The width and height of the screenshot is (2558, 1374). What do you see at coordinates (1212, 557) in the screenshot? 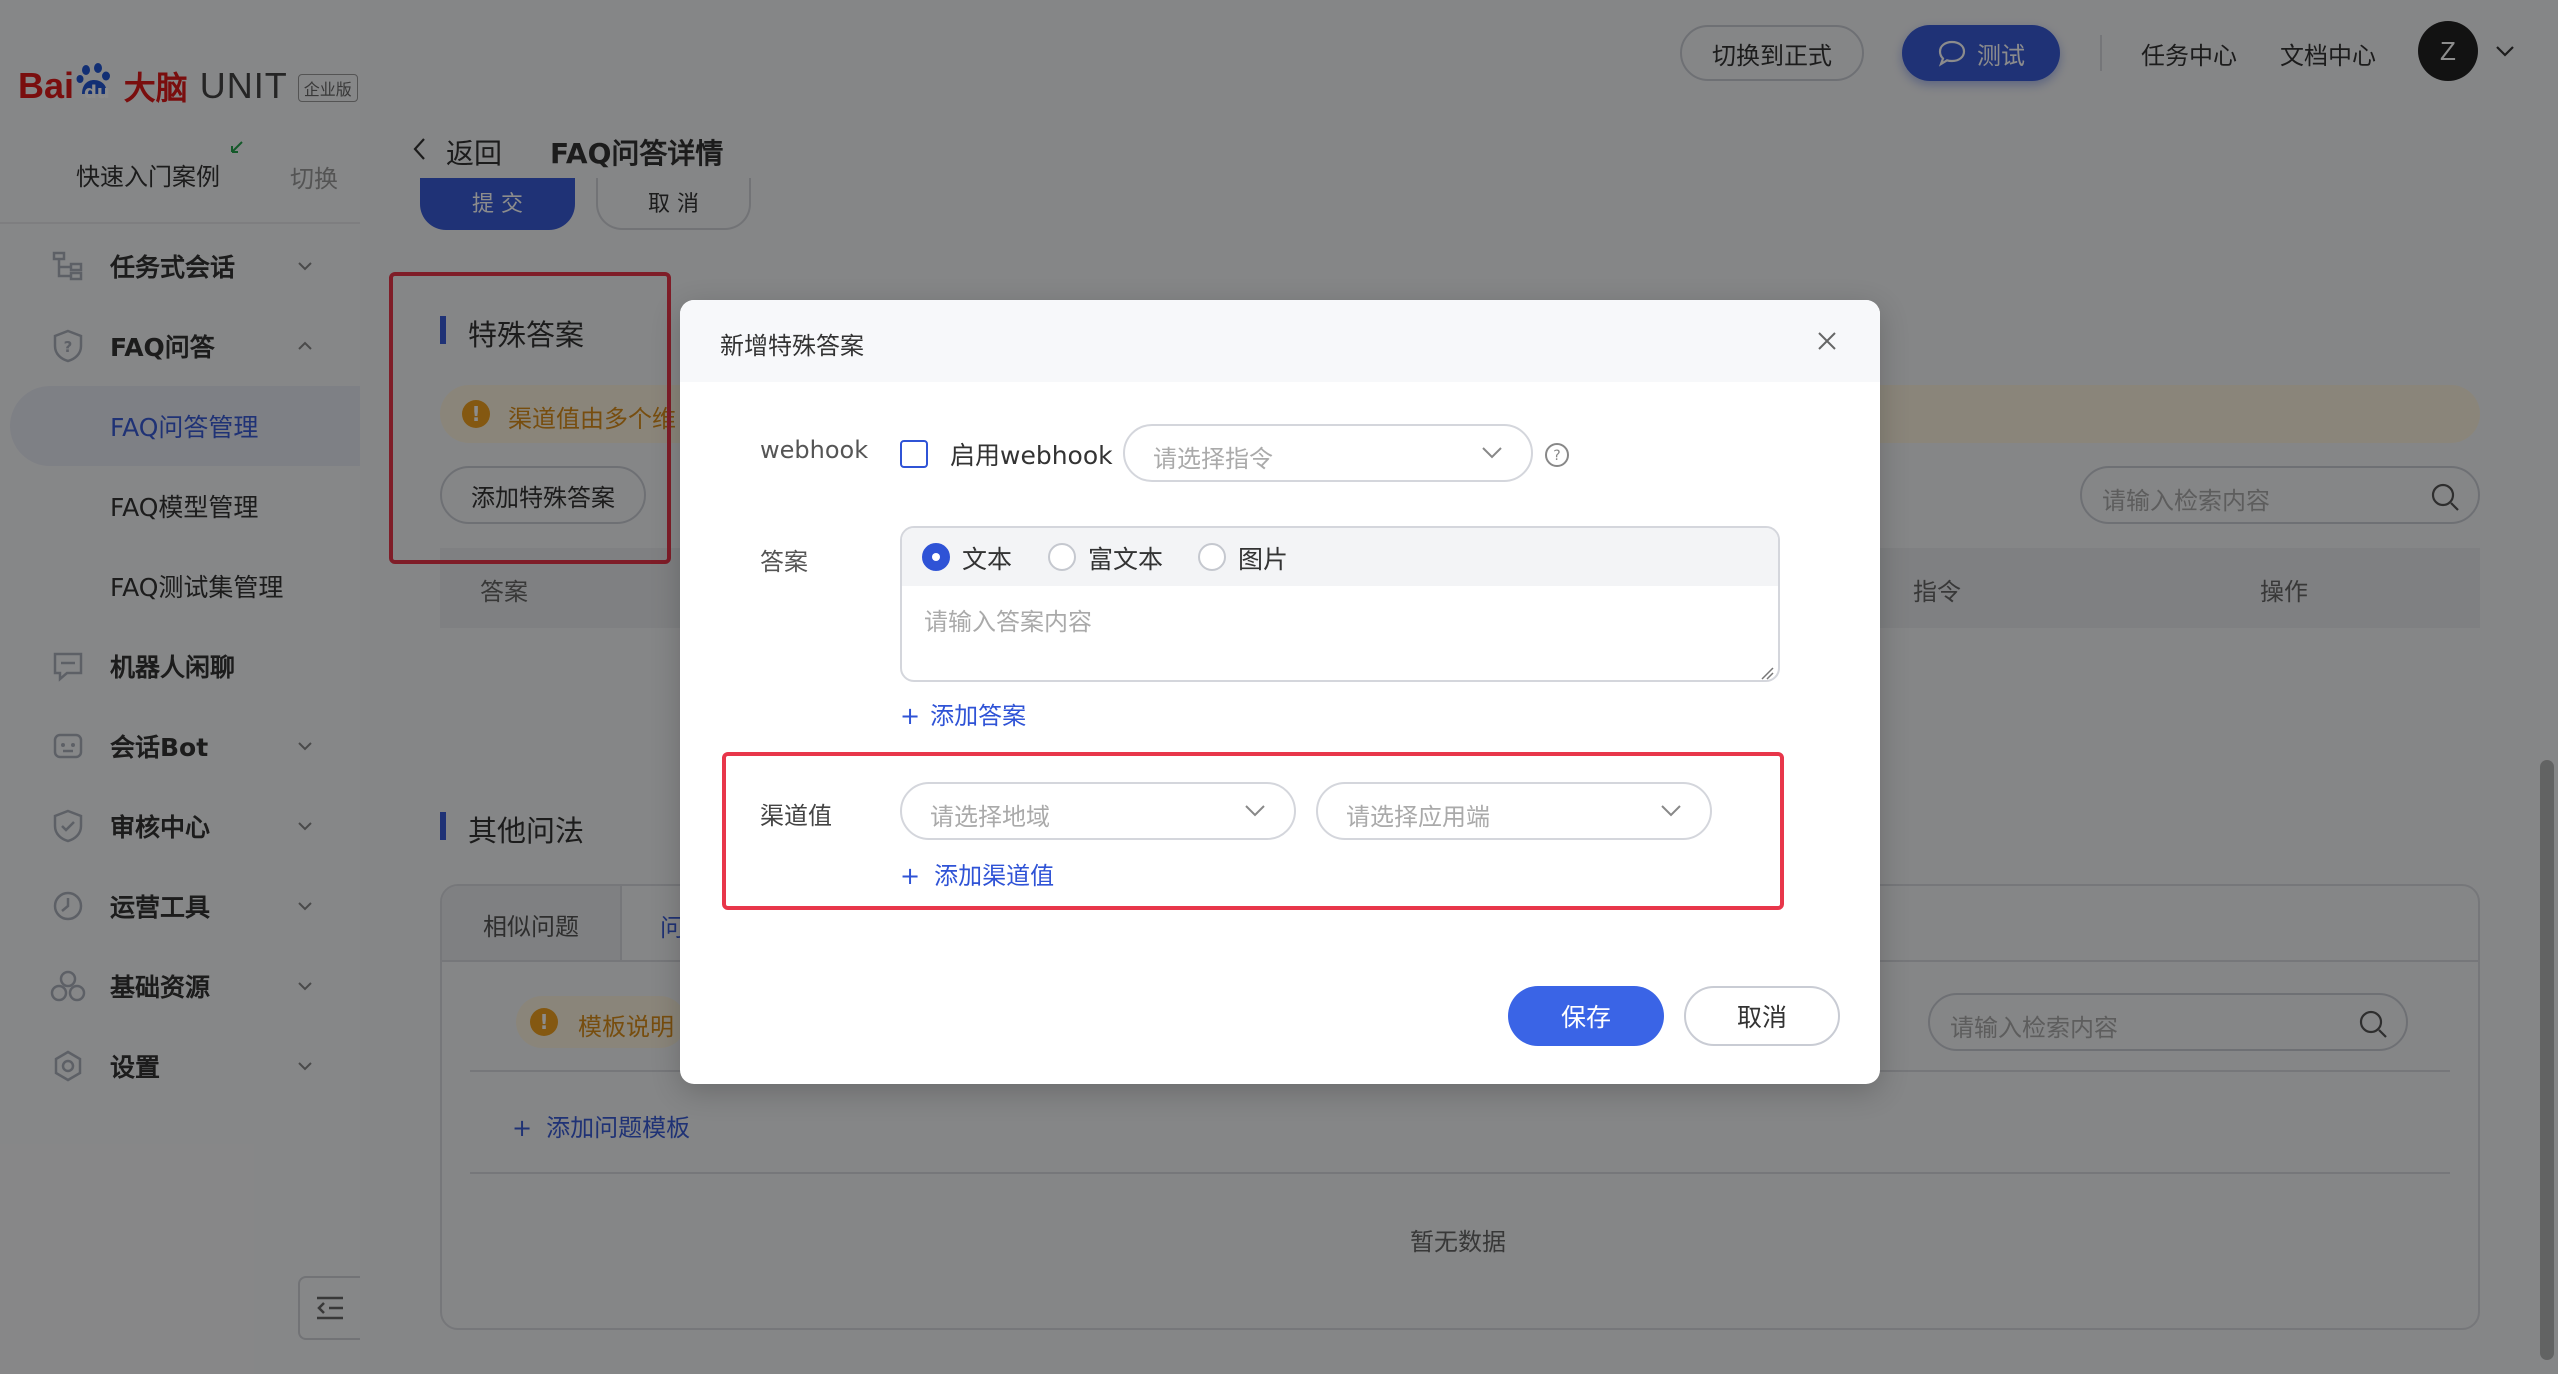
I see `answer-type-image-radio` at bounding box center [1212, 557].